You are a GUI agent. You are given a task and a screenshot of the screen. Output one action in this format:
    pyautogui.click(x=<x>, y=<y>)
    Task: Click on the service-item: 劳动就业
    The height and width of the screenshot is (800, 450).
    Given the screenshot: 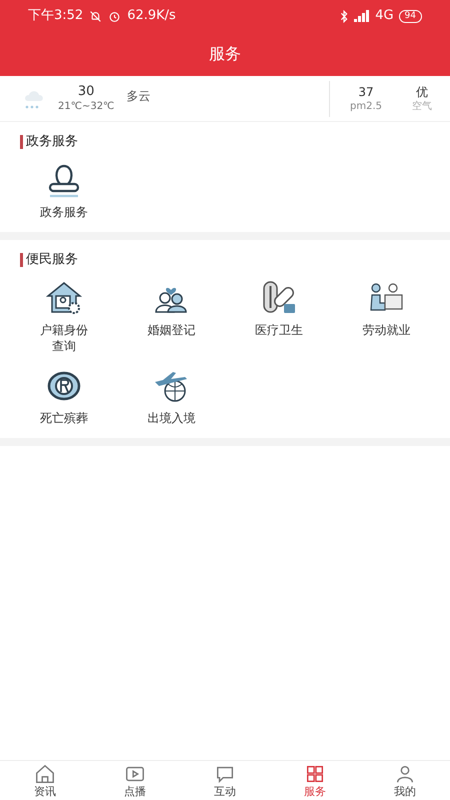 What is the action you would take?
    pyautogui.click(x=386, y=316)
    